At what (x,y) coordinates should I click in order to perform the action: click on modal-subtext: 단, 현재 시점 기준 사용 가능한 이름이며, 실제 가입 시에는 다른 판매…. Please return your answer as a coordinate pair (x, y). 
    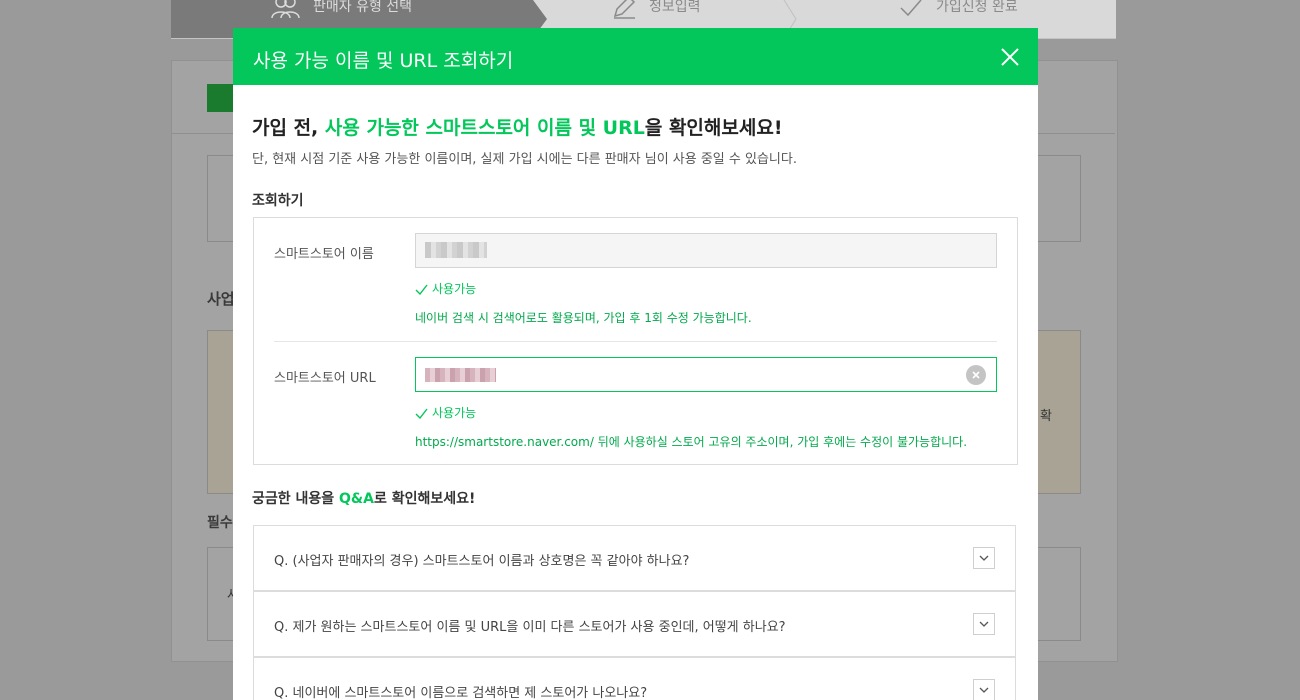
    Looking at the image, I should click on (524, 159).